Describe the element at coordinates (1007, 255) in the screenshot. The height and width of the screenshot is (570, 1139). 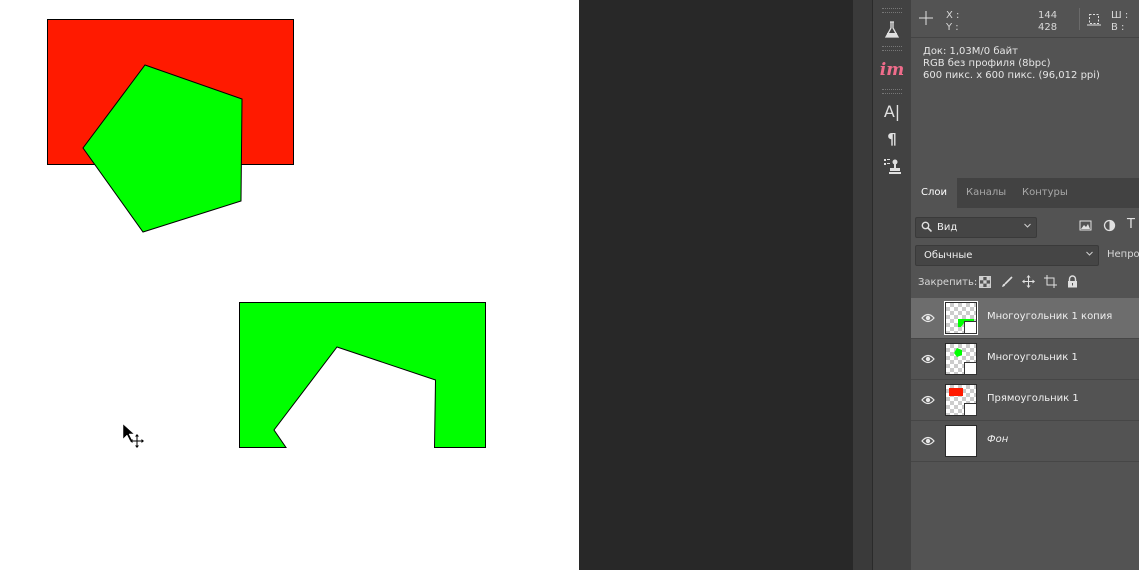
I see `blend-mode-select: Обычные` at that location.